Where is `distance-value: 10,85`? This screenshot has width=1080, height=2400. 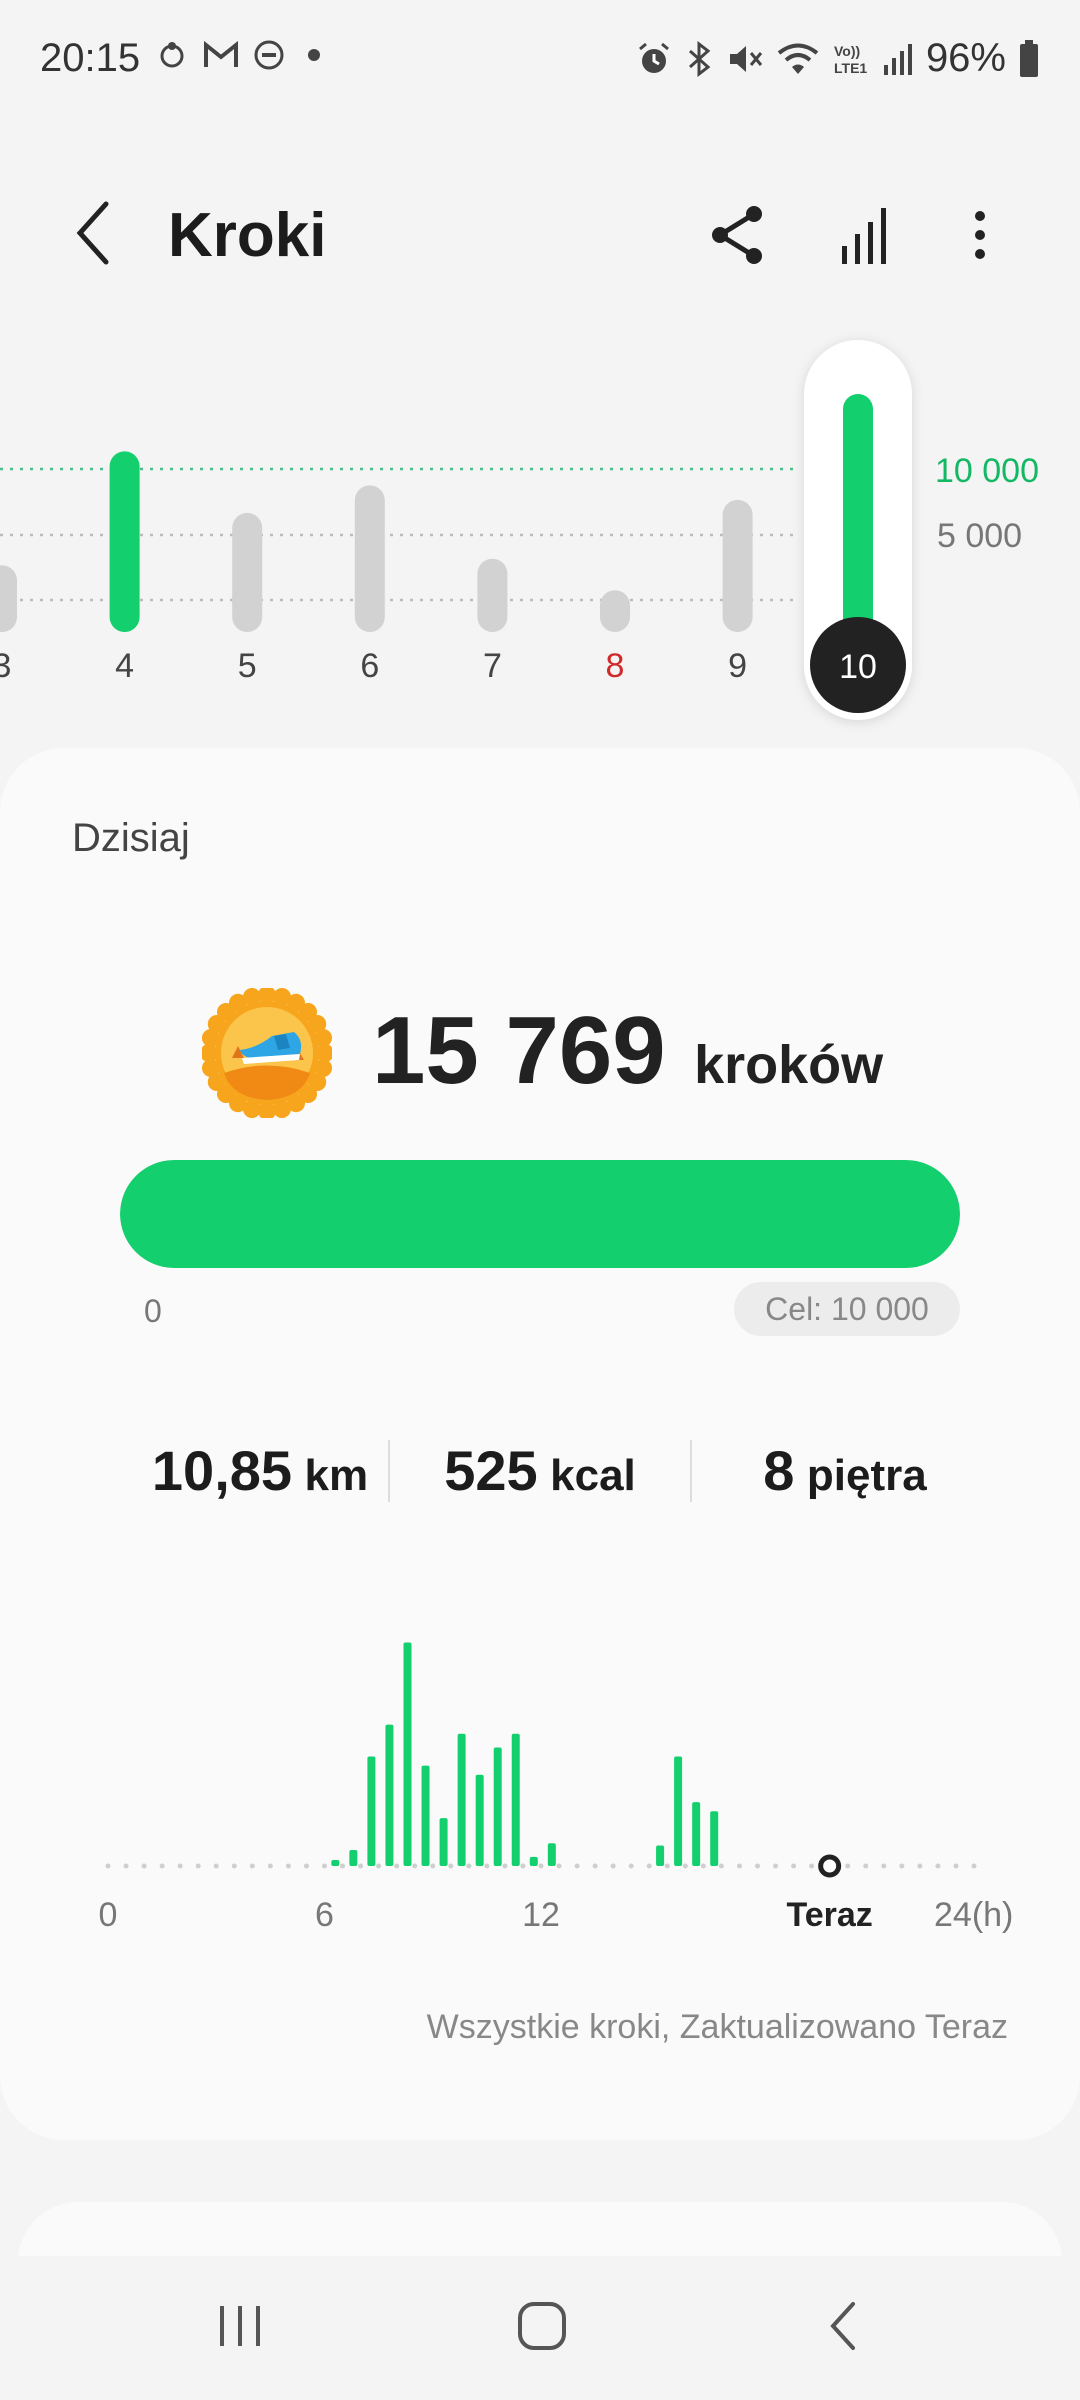
distance-value: 10,85 is located at coordinates (222, 1470).